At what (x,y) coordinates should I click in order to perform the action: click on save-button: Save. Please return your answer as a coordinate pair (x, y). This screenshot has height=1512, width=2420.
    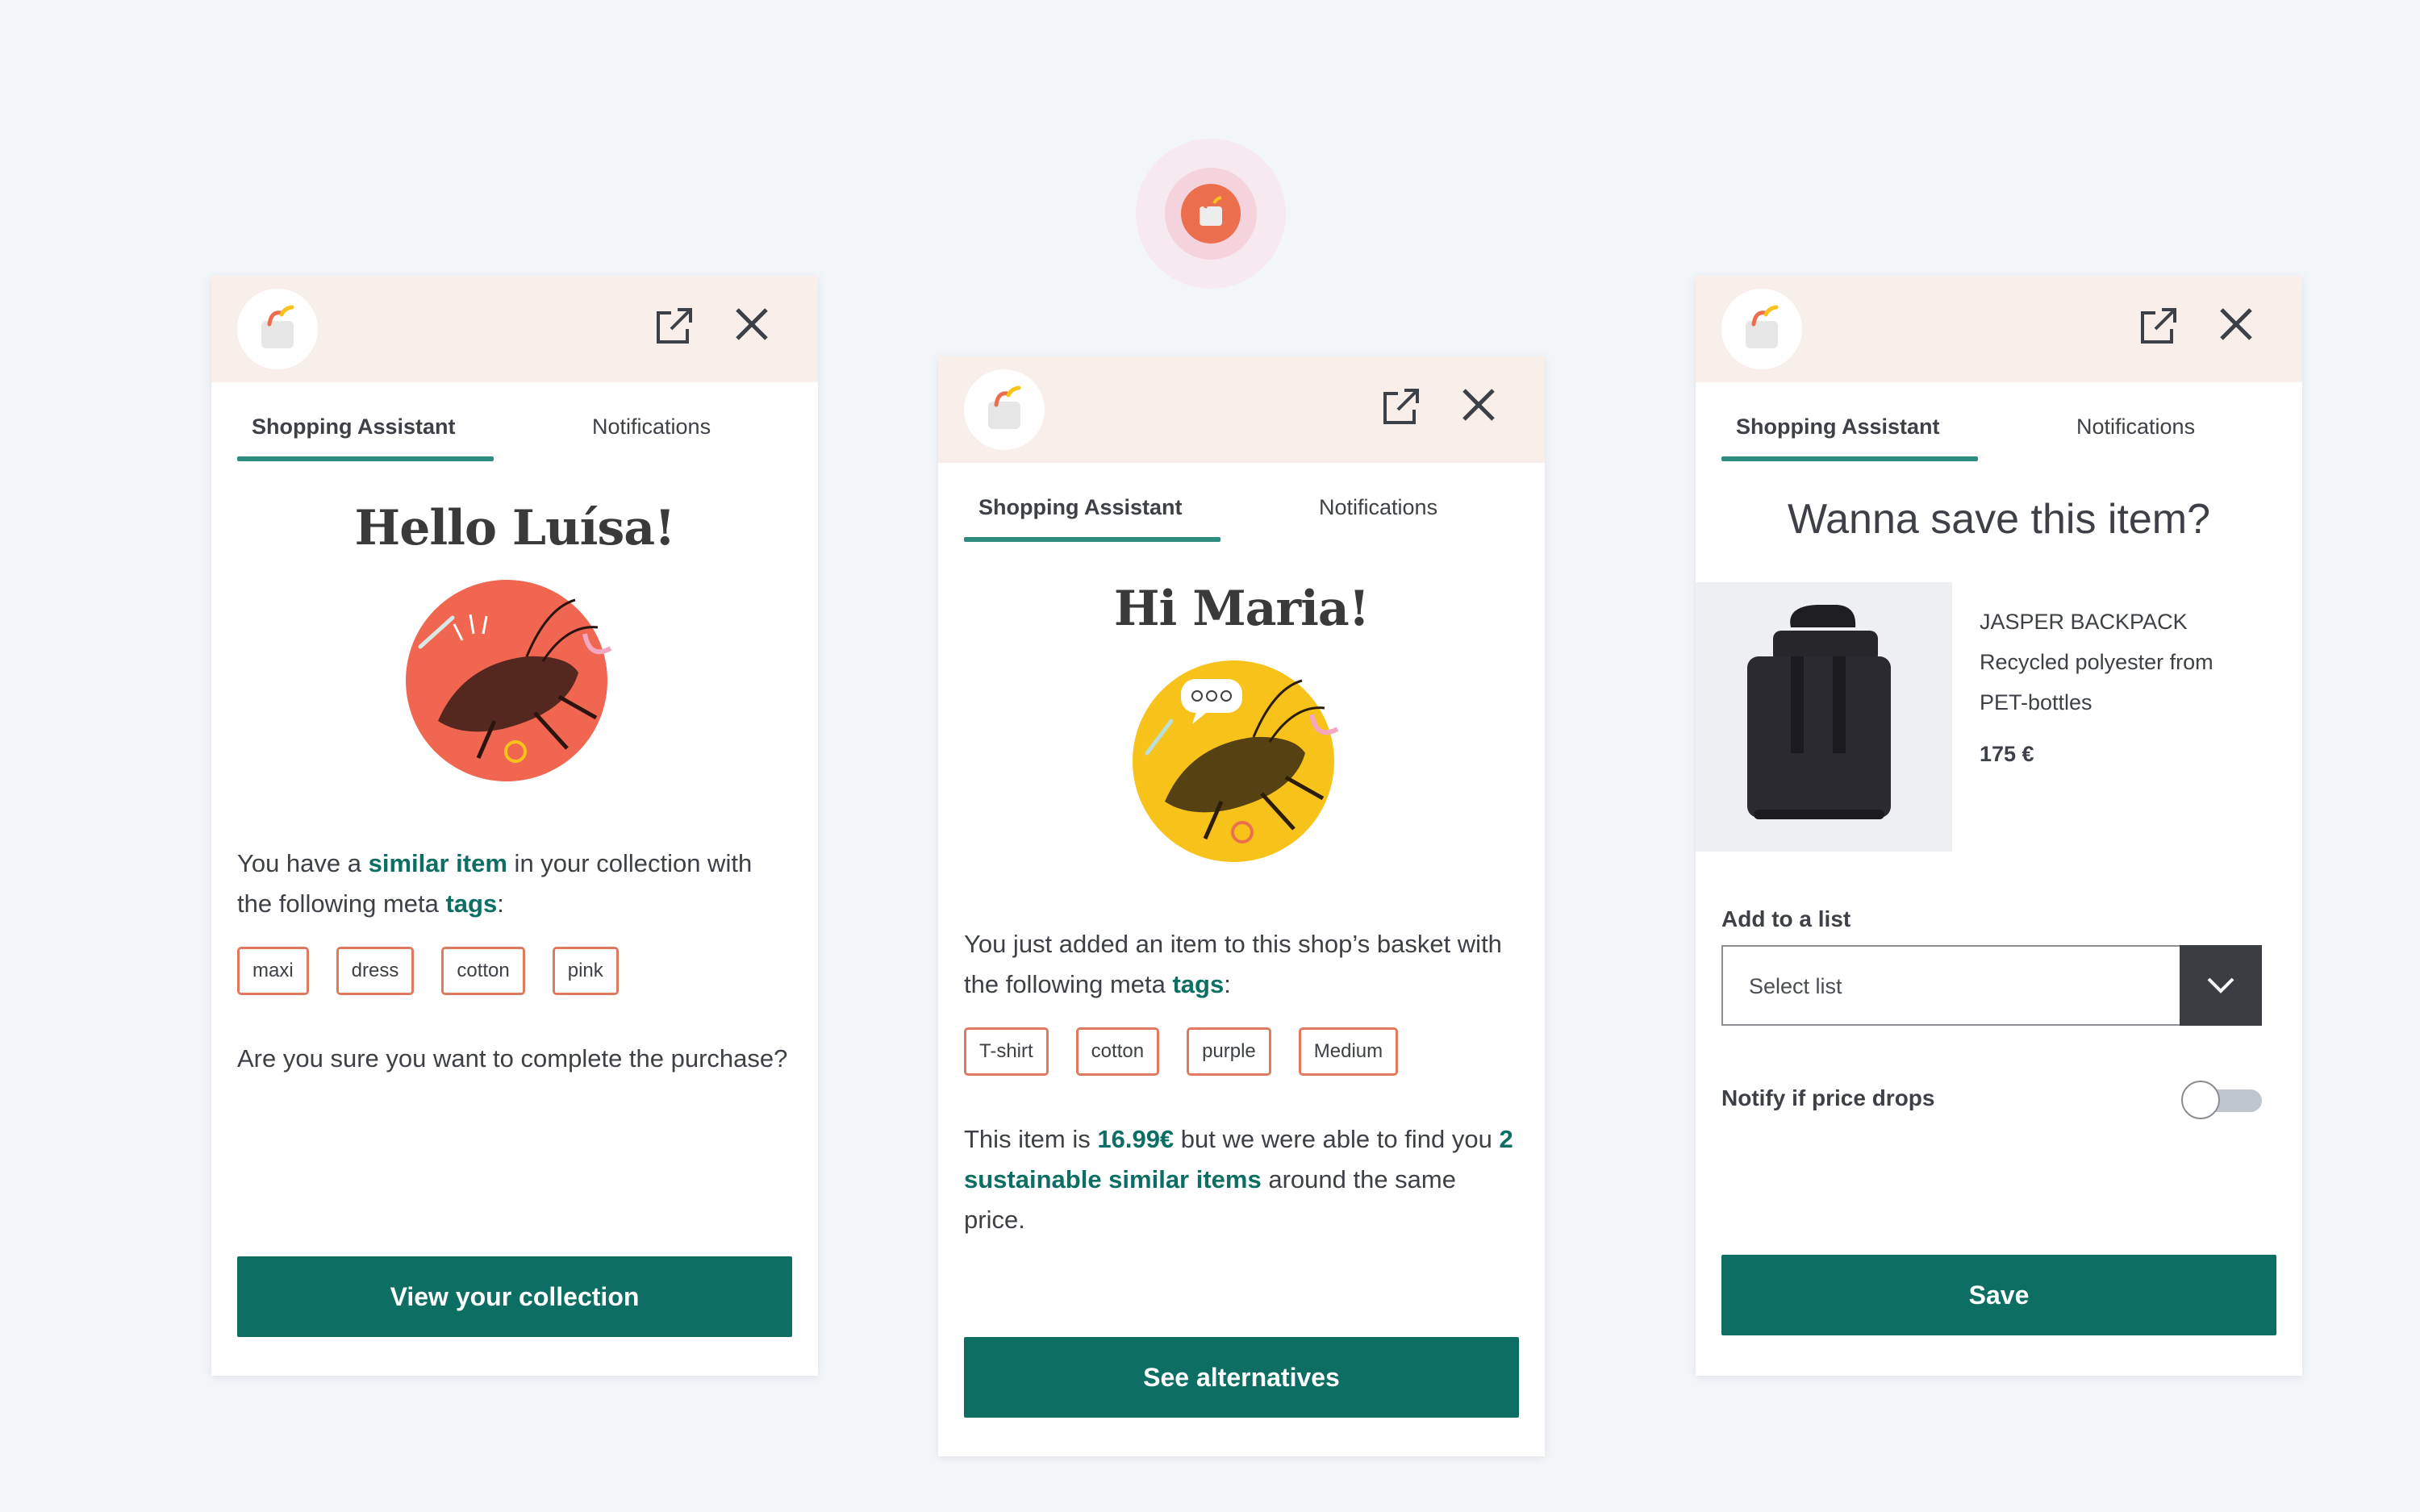
    Looking at the image, I should click on (1998, 1295).